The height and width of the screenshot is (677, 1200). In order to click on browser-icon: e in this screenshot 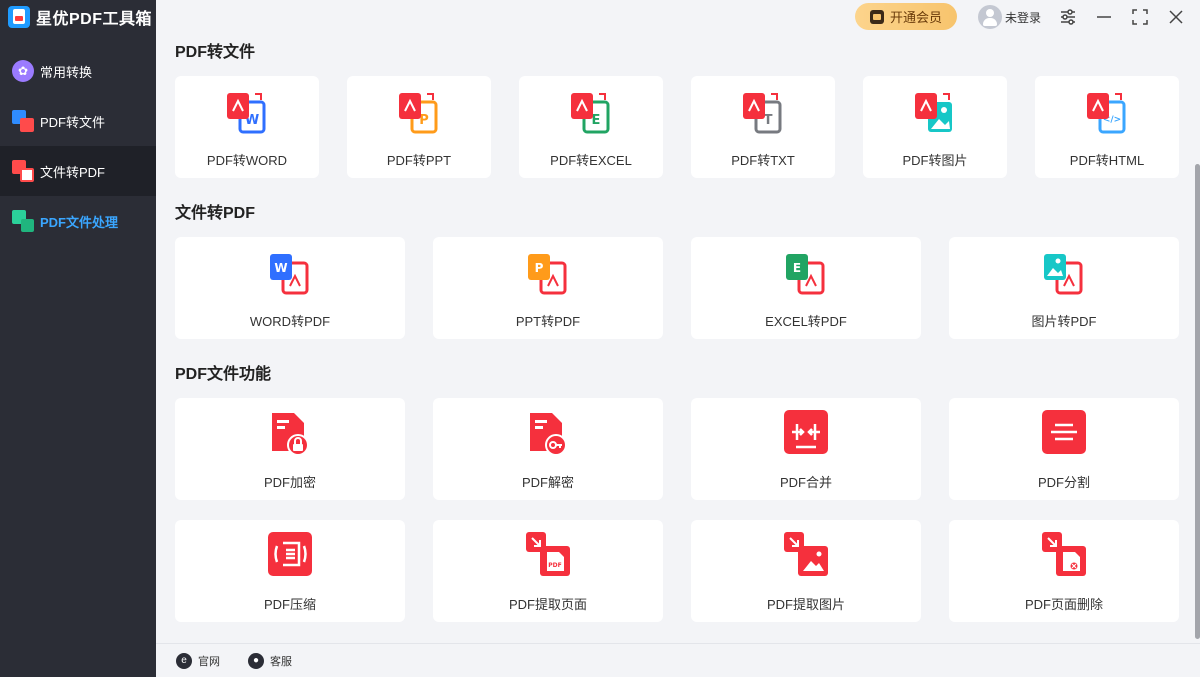, I will do `click(184, 660)`.